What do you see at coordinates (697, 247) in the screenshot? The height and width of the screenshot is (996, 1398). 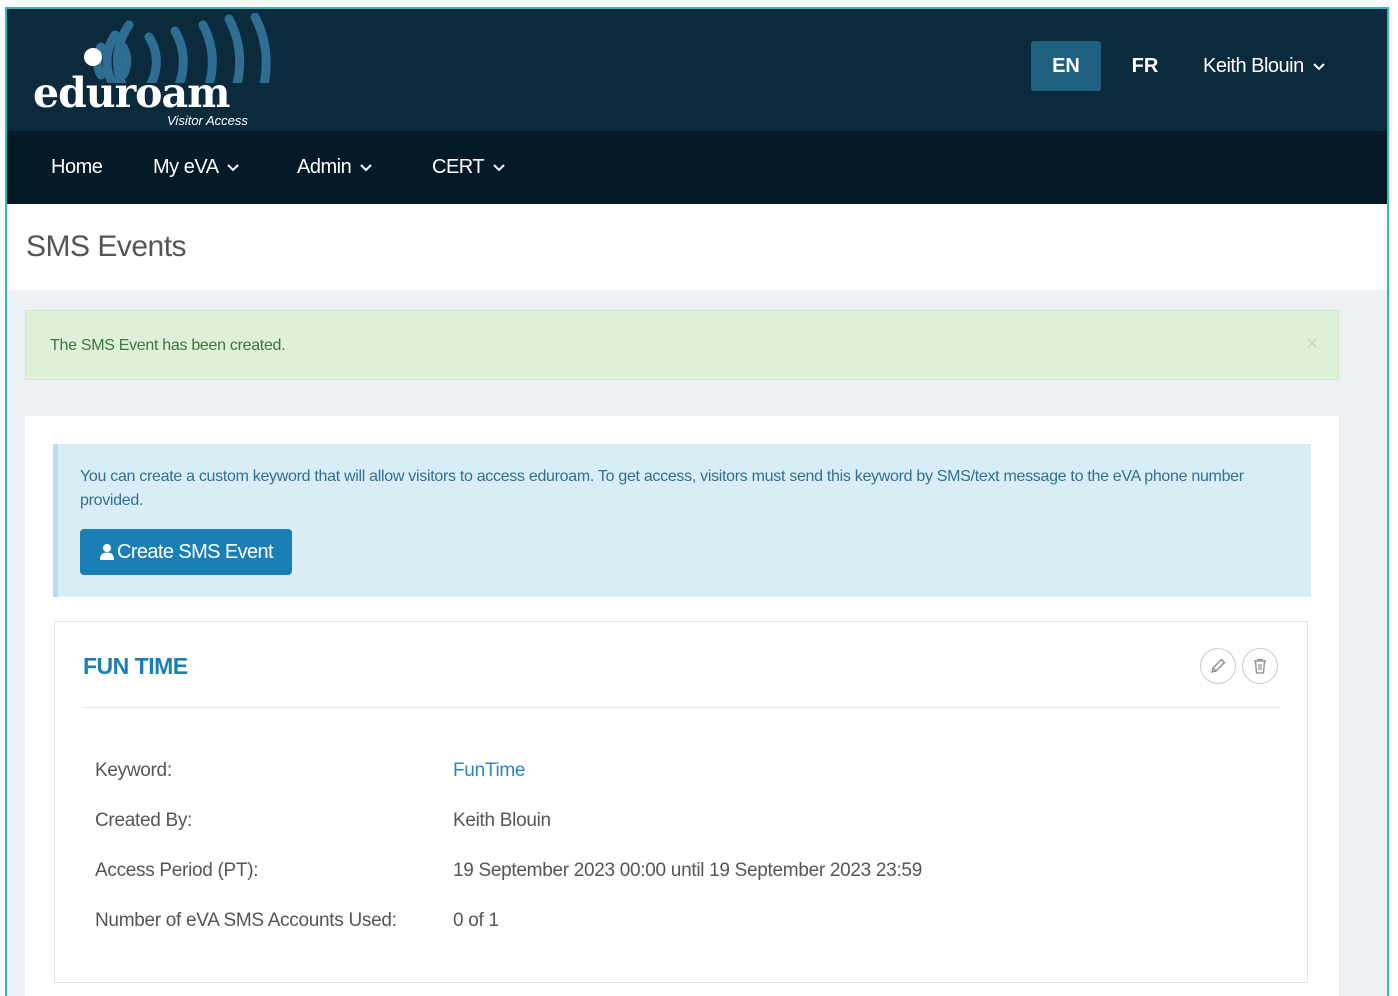 I see `page-title-bar: SMS Events` at bounding box center [697, 247].